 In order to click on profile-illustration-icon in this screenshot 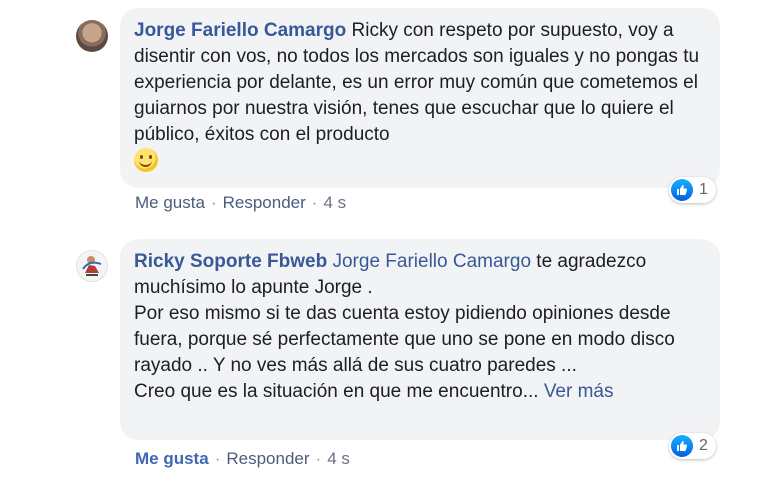, I will do `click(92, 266)`.